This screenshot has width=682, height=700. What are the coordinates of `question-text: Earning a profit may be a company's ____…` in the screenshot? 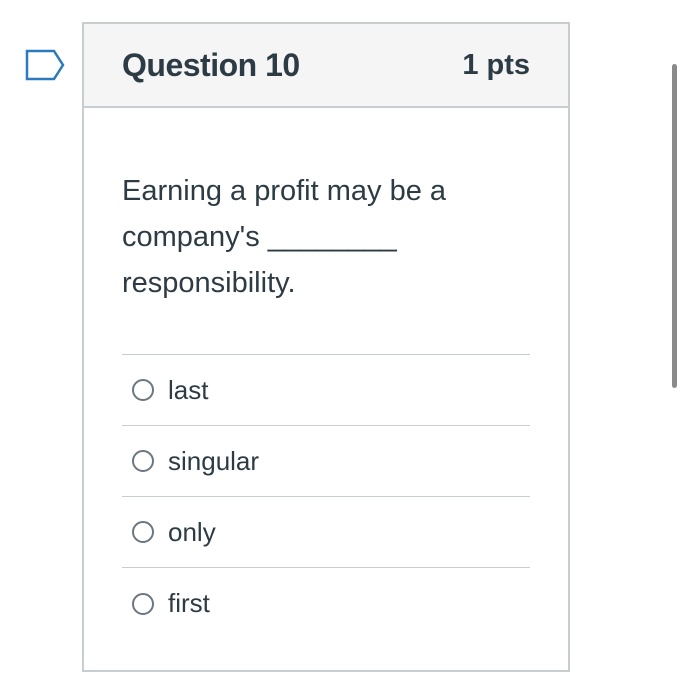 It's located at (284, 237).